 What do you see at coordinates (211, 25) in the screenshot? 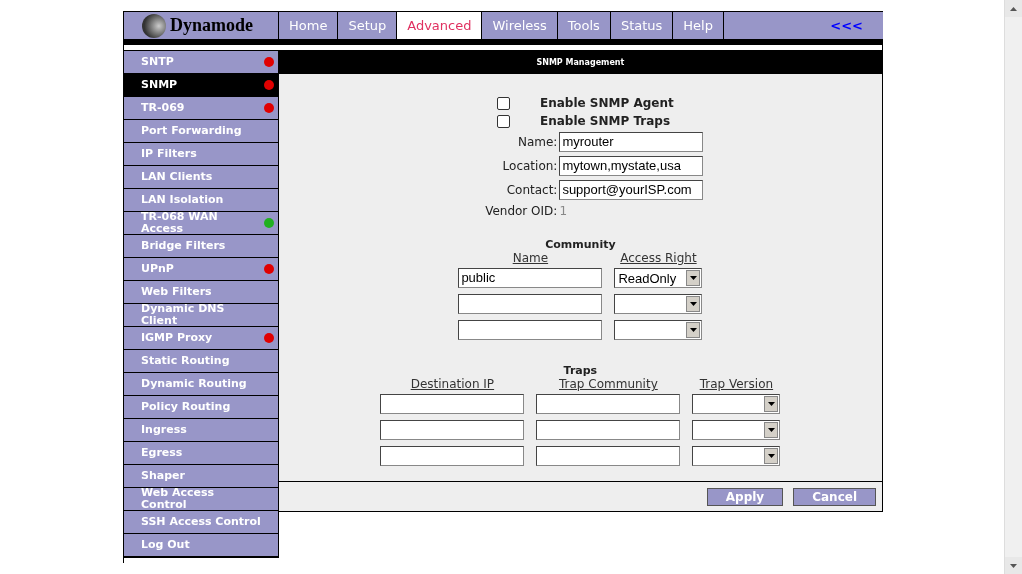
I see `logo-text: Dynamode` at bounding box center [211, 25].